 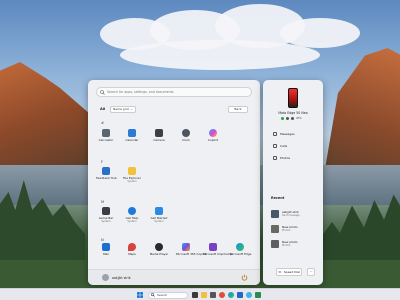 I want to click on phone-photos: Photos, so click(x=281, y=158).